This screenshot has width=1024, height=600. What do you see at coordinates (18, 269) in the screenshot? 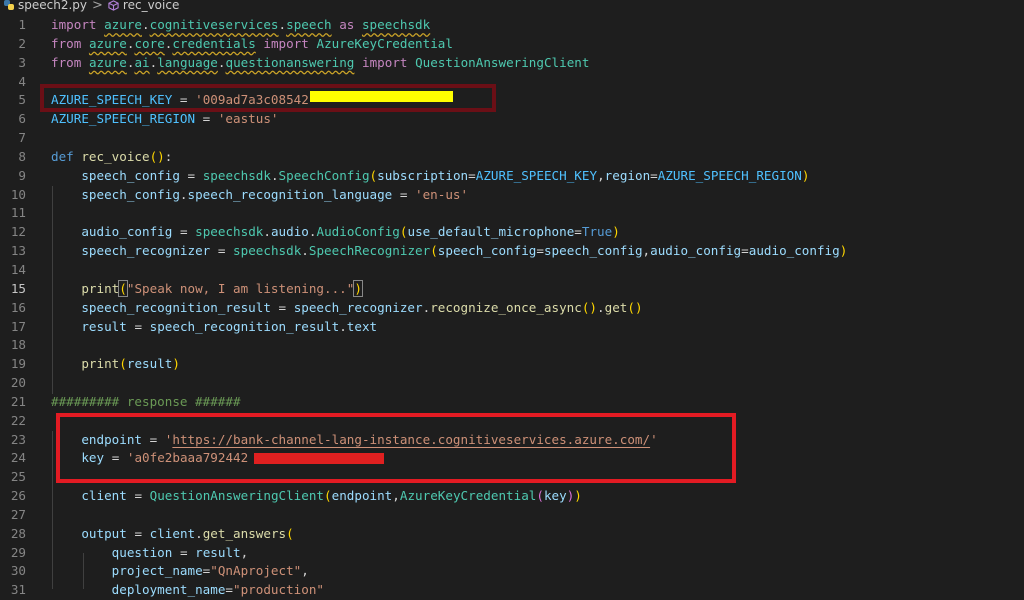
I see `code-line: 14` at bounding box center [18, 269].